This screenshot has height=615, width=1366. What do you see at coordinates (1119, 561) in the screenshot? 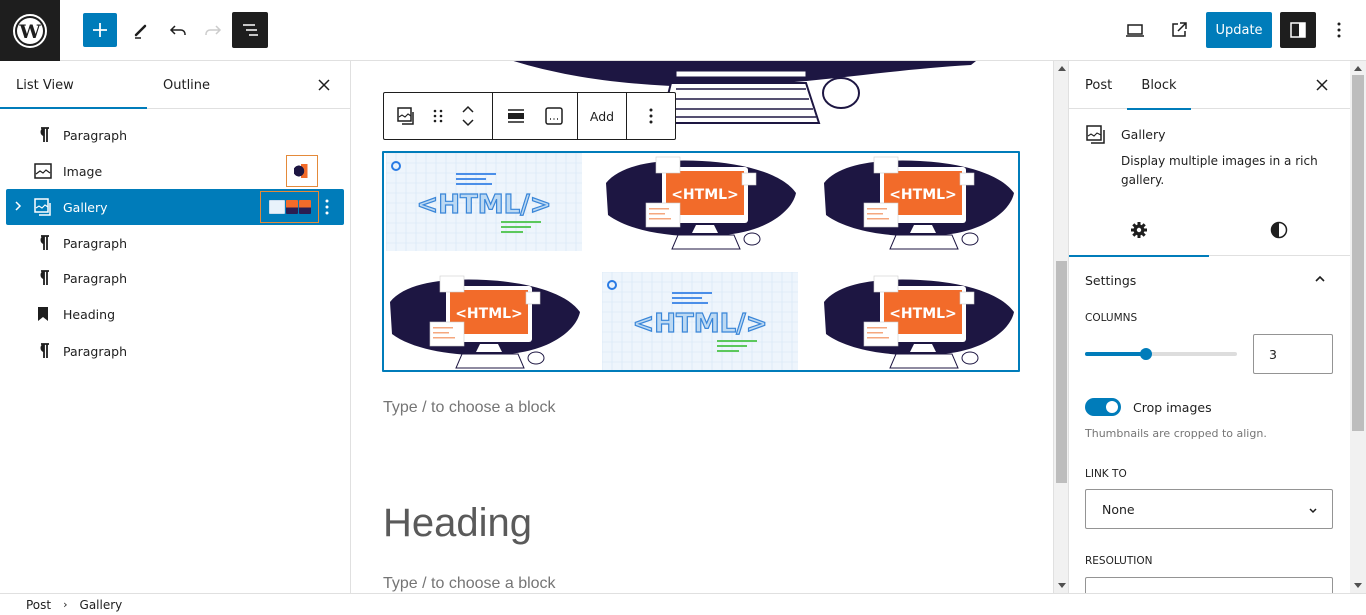
I see `resolution-label: Resolution` at bounding box center [1119, 561].